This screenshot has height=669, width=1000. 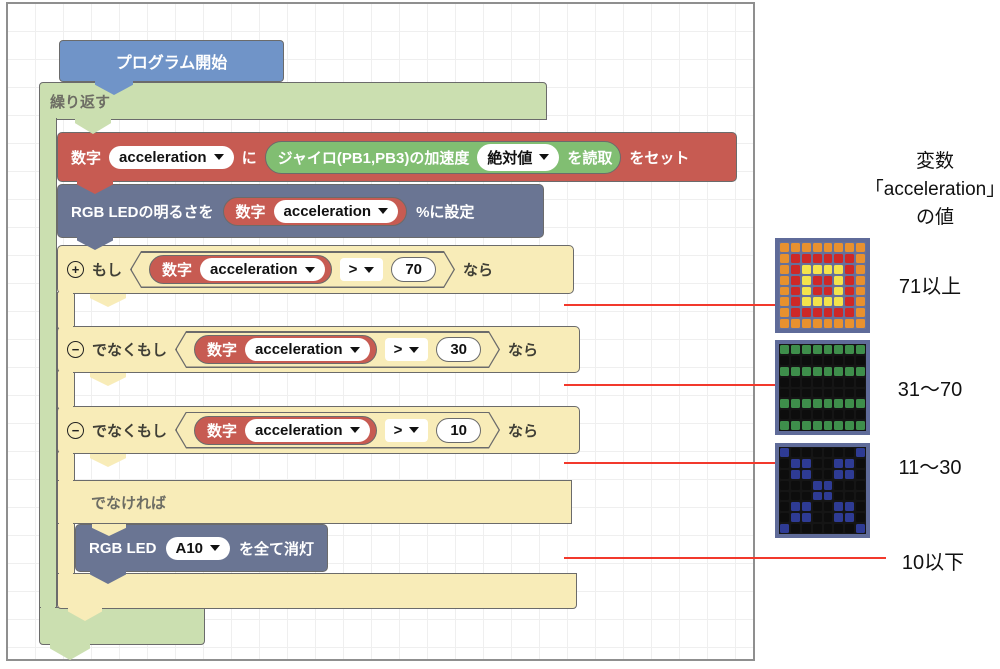 I want to click on repeat-block-spine, so click(x=48, y=363).